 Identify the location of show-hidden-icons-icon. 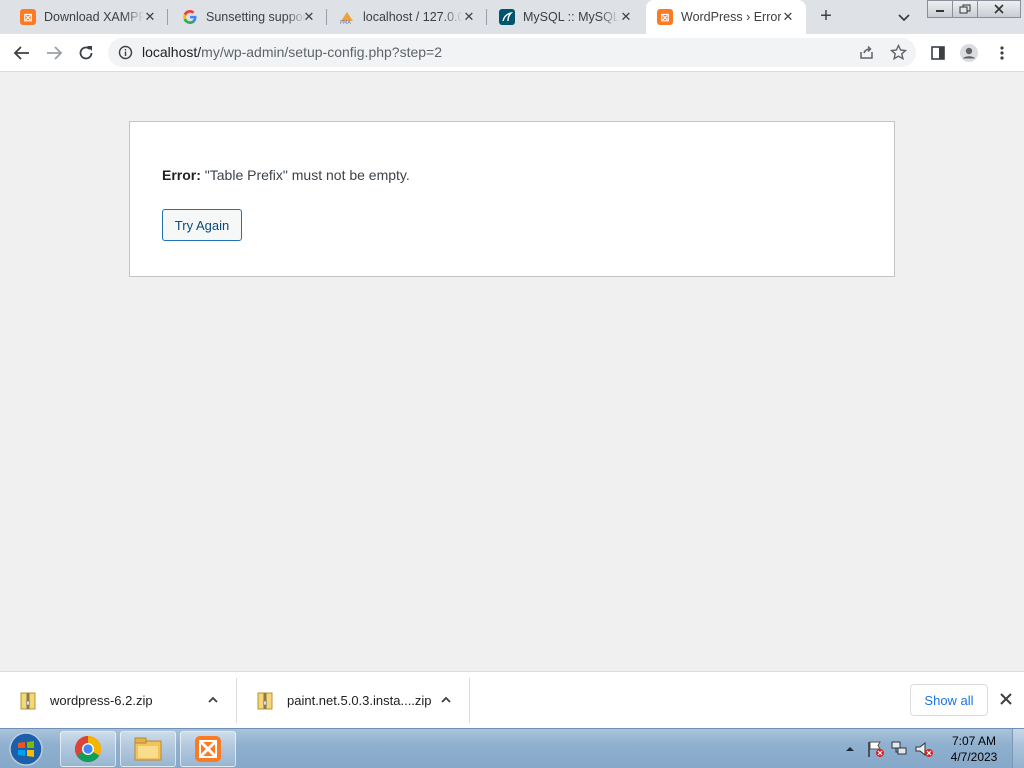
(850, 749).